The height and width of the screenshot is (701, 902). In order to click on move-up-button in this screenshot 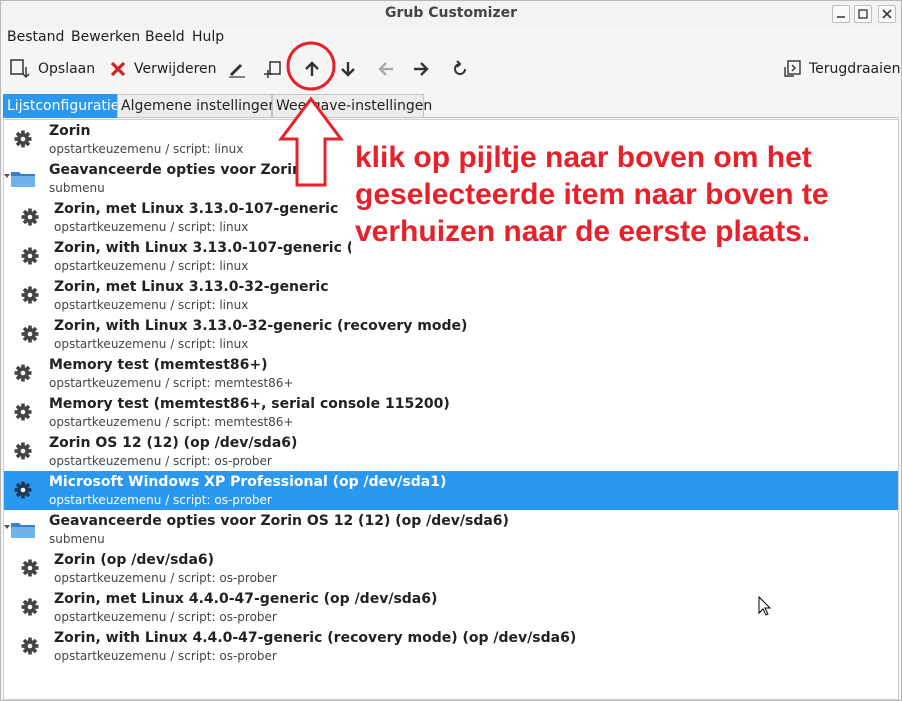, I will do `click(312, 69)`.